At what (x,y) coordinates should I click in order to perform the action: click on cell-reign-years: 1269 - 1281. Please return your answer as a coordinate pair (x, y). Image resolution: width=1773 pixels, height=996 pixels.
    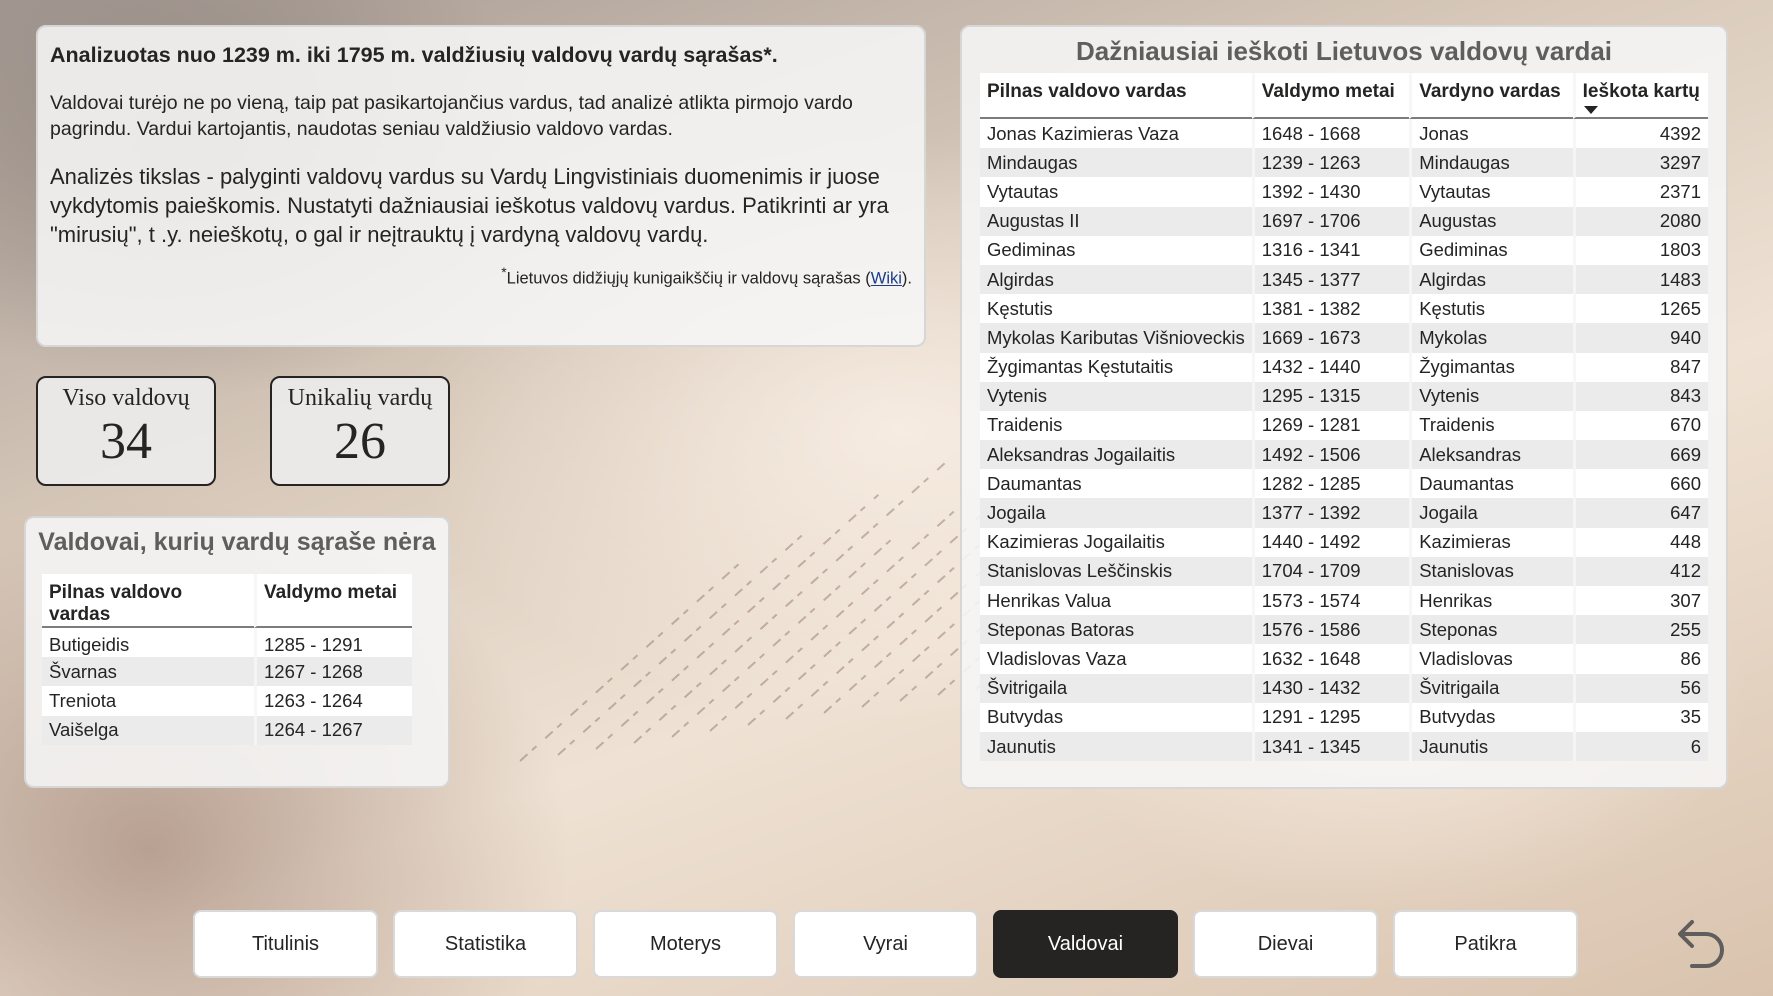
    Looking at the image, I should click on (1330, 425).